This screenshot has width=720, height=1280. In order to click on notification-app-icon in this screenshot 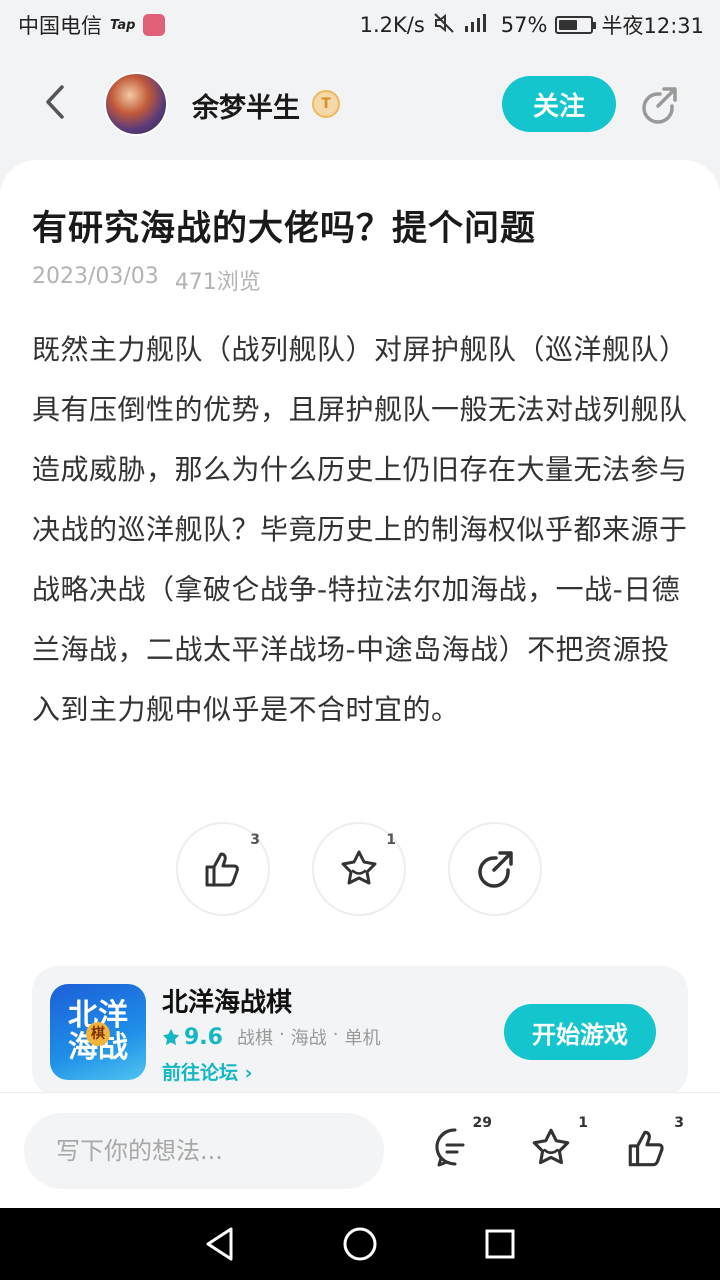, I will do `click(154, 25)`.